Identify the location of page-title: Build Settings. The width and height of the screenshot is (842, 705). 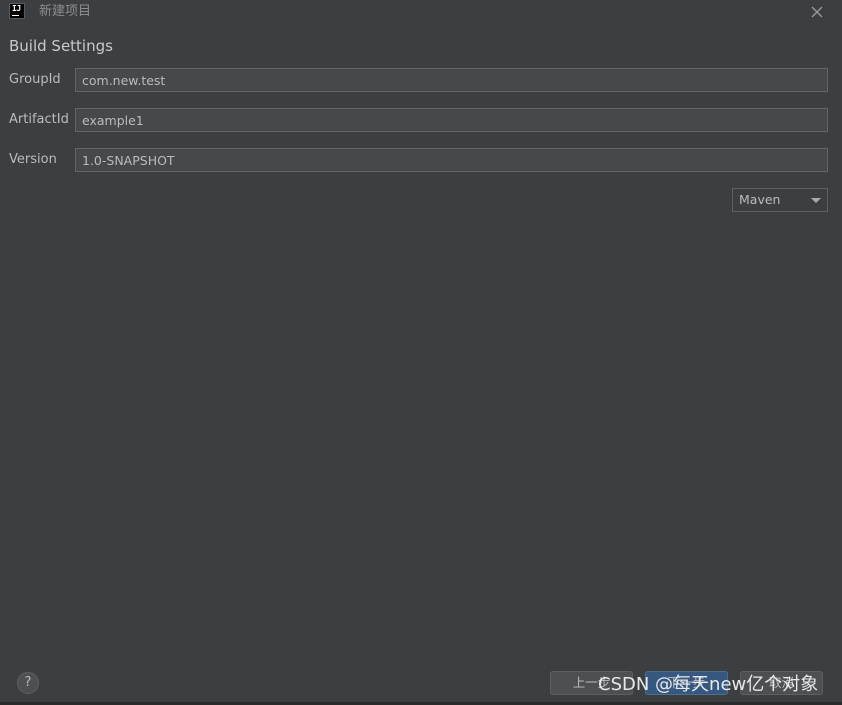
(61, 46).